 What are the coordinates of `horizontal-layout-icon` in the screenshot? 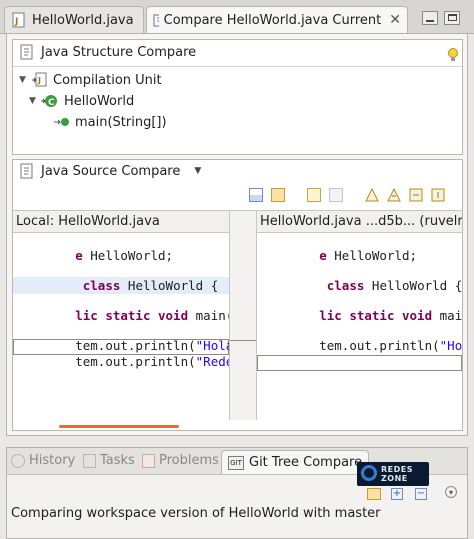 It's located at (256, 195).